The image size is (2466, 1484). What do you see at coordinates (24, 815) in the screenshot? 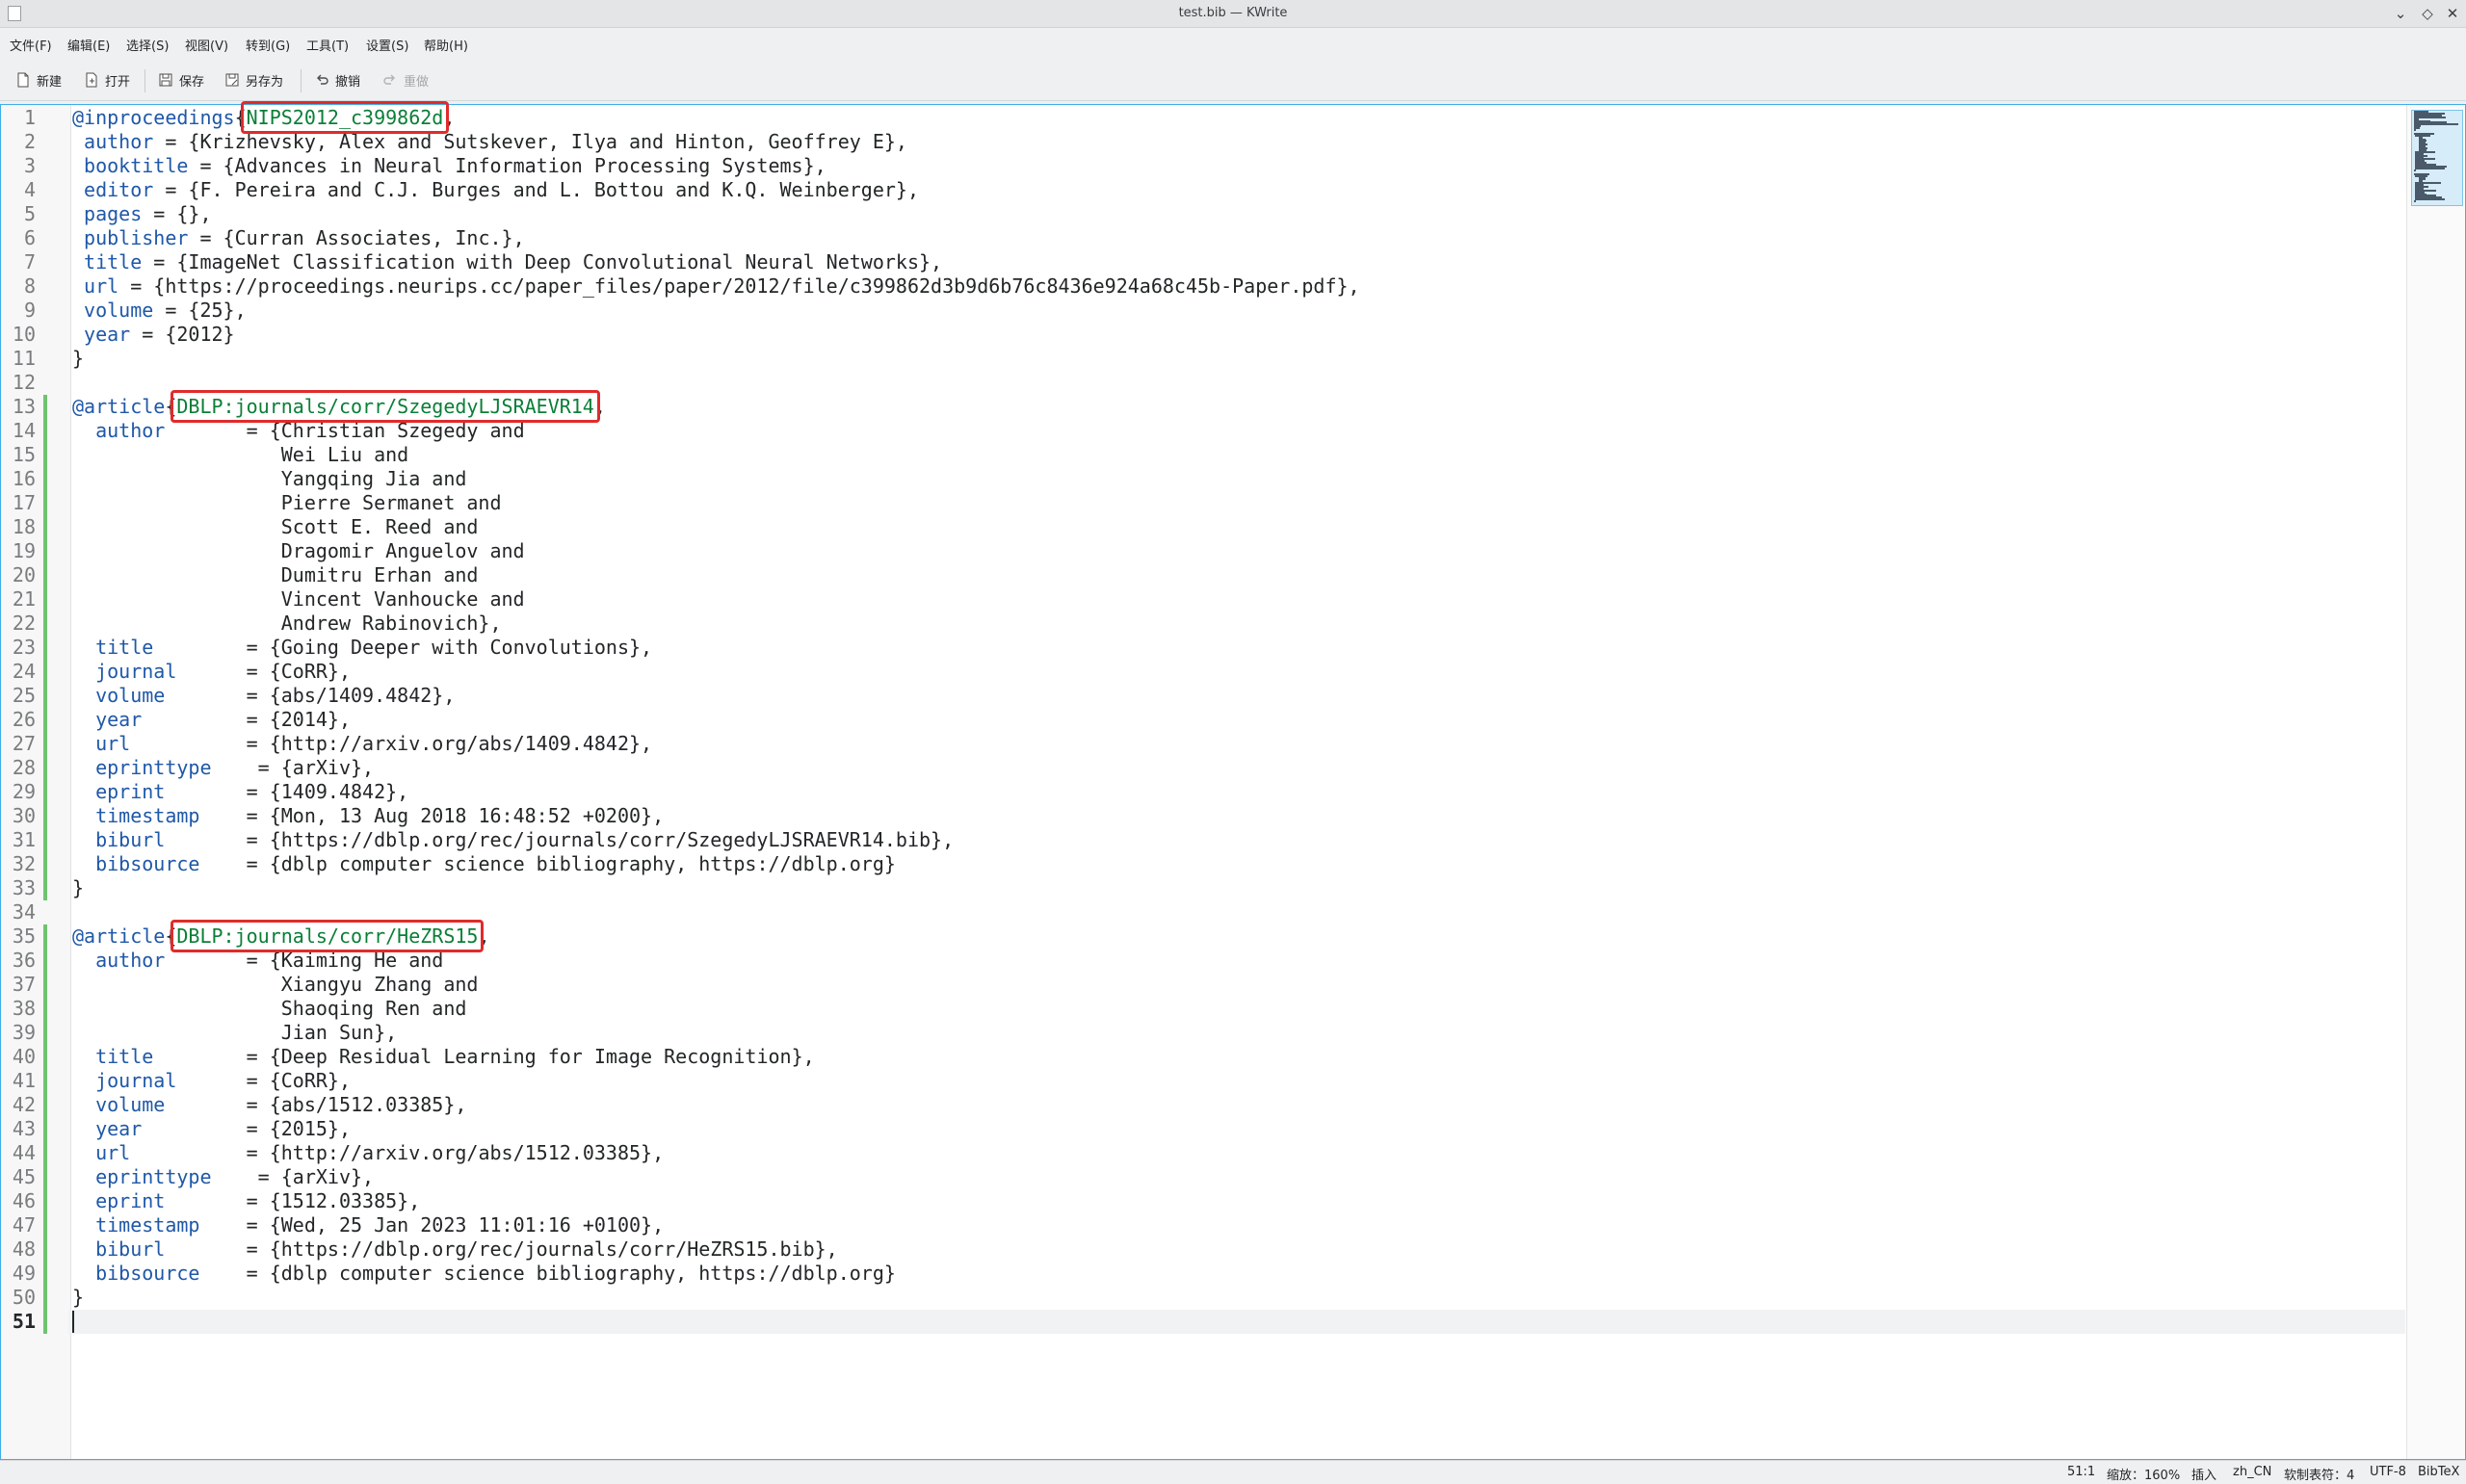
I see `line-number: 30` at bounding box center [24, 815].